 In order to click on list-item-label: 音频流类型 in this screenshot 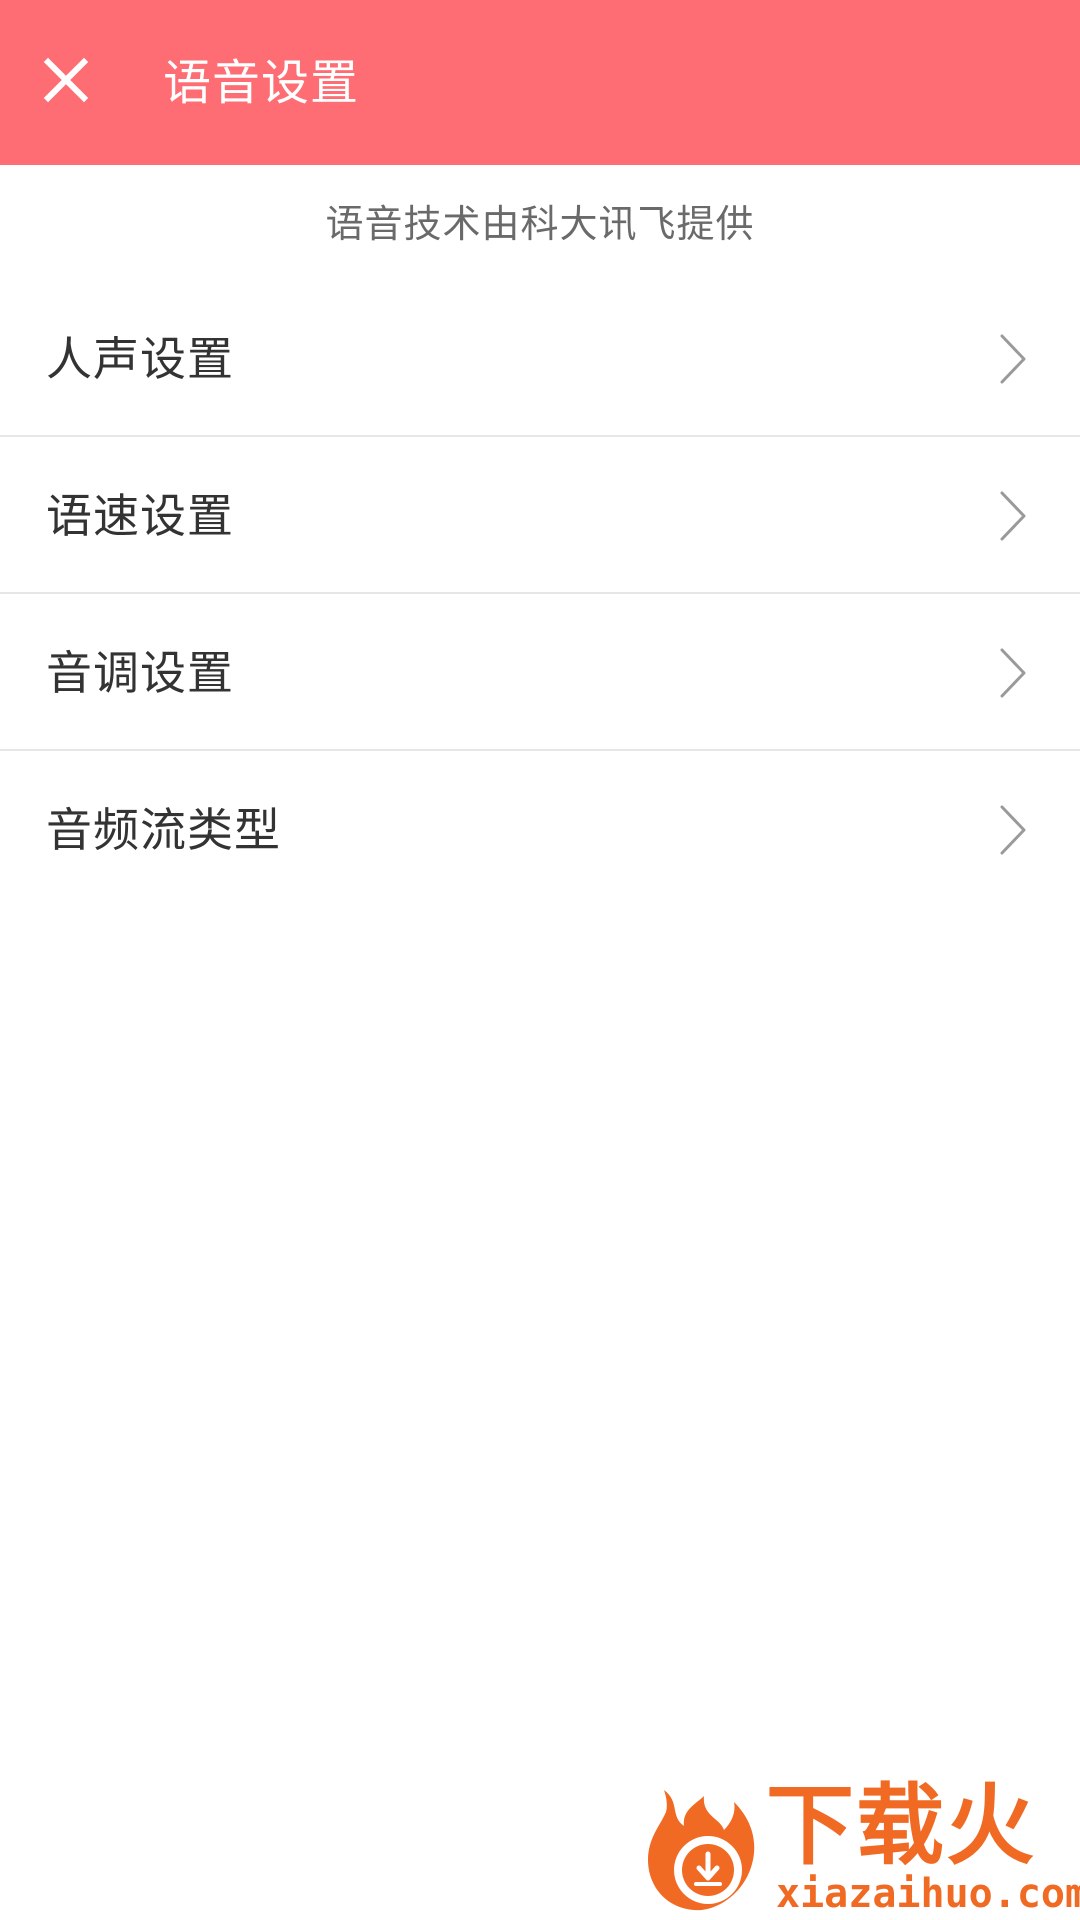, I will do `click(163, 830)`.